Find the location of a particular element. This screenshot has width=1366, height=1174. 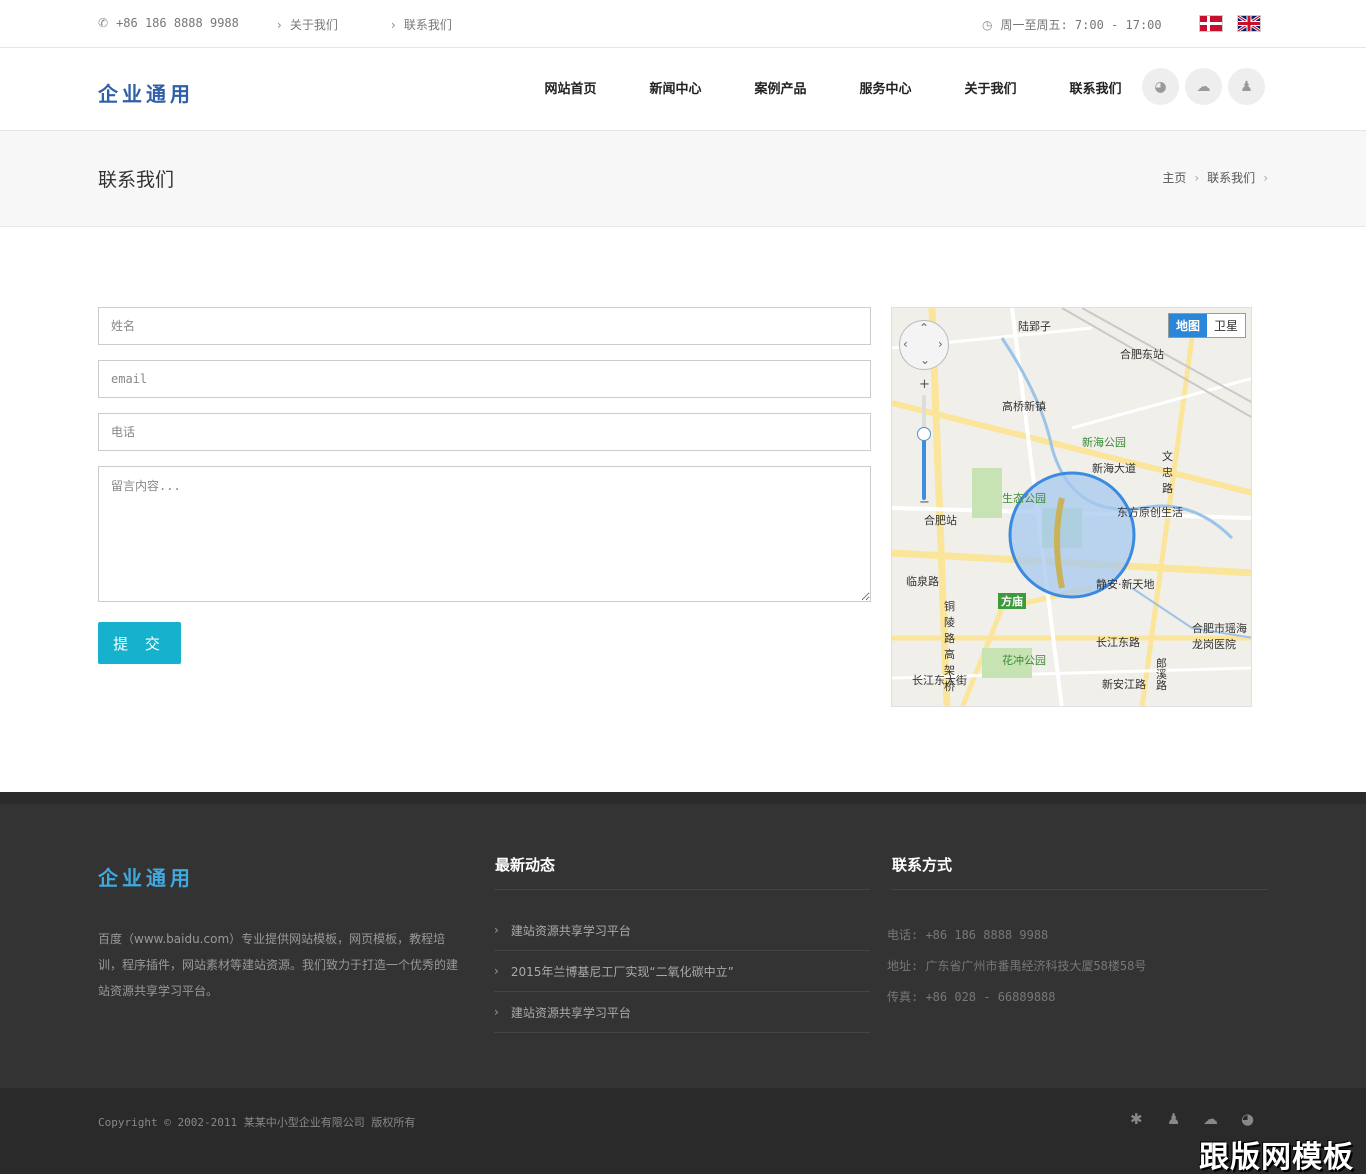

nav-item-contact: 联系我们 is located at coordinates (1095, 87).